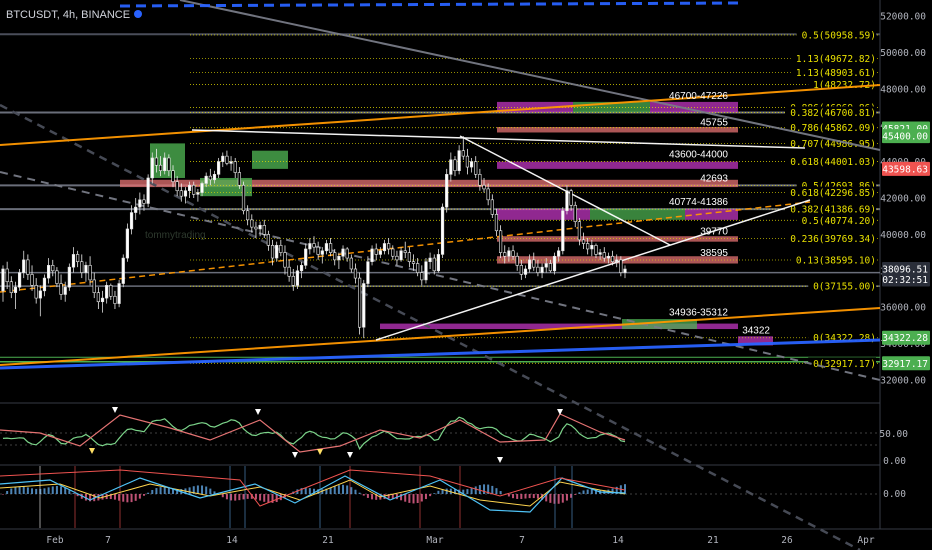 The width and height of the screenshot is (932, 550). I want to click on fib-label: 0.13(38595.10), so click(836, 260).